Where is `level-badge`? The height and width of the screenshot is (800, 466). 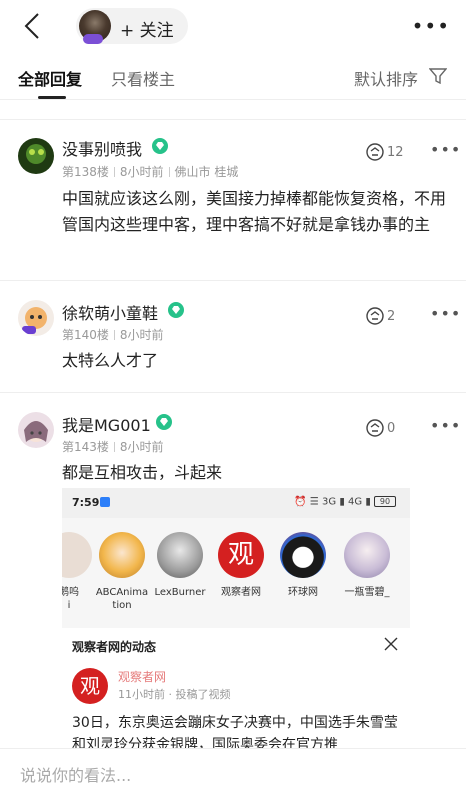 level-badge is located at coordinates (93, 39).